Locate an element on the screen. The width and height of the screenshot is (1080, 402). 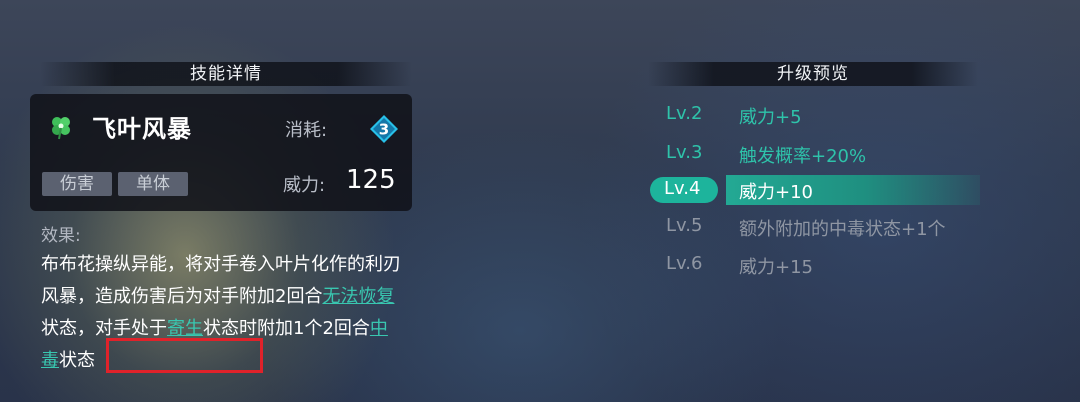
tag-damage: 伤害 is located at coordinates (77, 184).